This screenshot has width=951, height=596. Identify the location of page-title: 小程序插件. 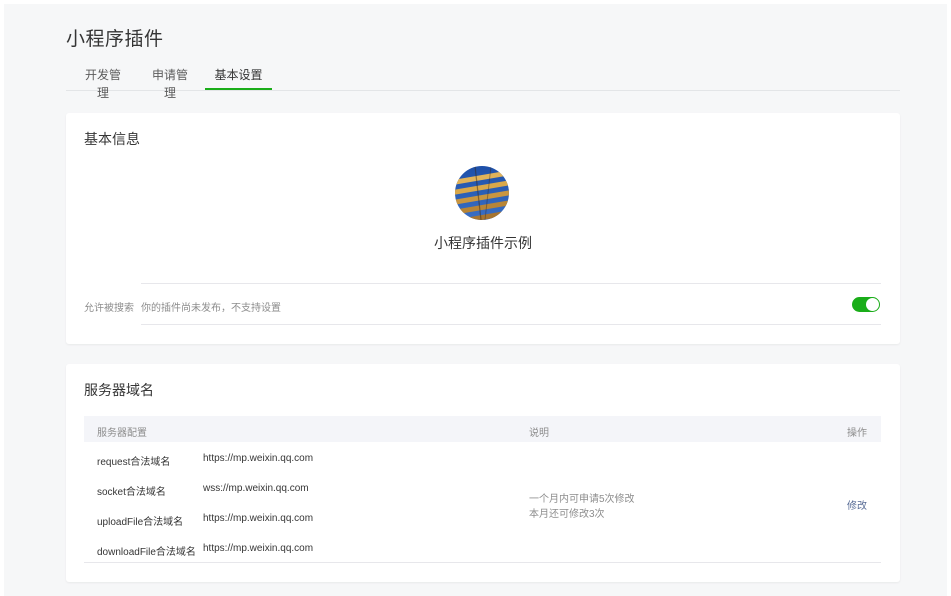
(115, 39).